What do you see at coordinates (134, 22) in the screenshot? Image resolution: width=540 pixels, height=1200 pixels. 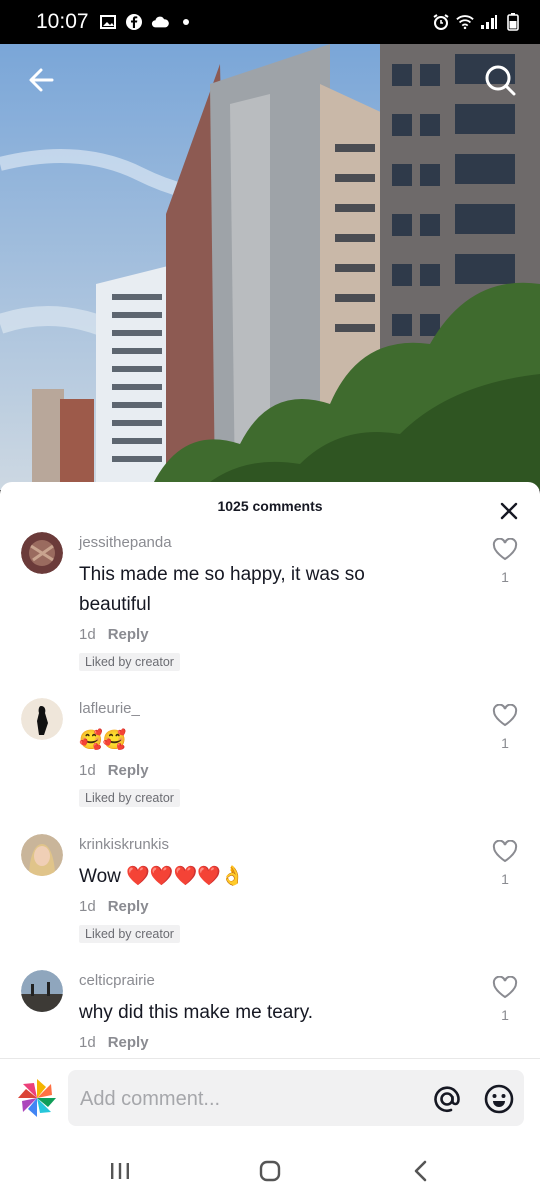 I see `facebook-icon` at bounding box center [134, 22].